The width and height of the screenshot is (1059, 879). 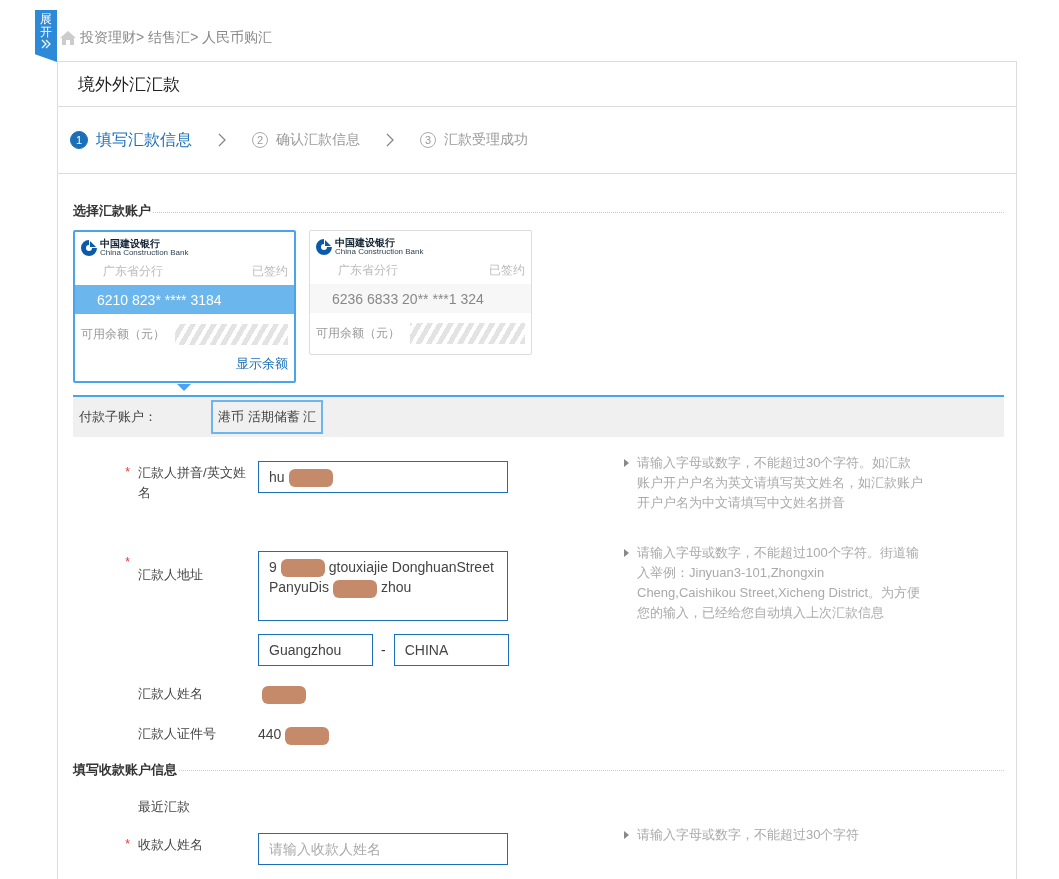 I want to click on field-label: 汇款人姓名, so click(x=171, y=694).